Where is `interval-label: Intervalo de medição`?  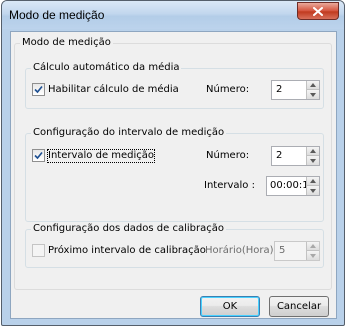
interval-label: Intervalo de medição is located at coordinates (101, 156).